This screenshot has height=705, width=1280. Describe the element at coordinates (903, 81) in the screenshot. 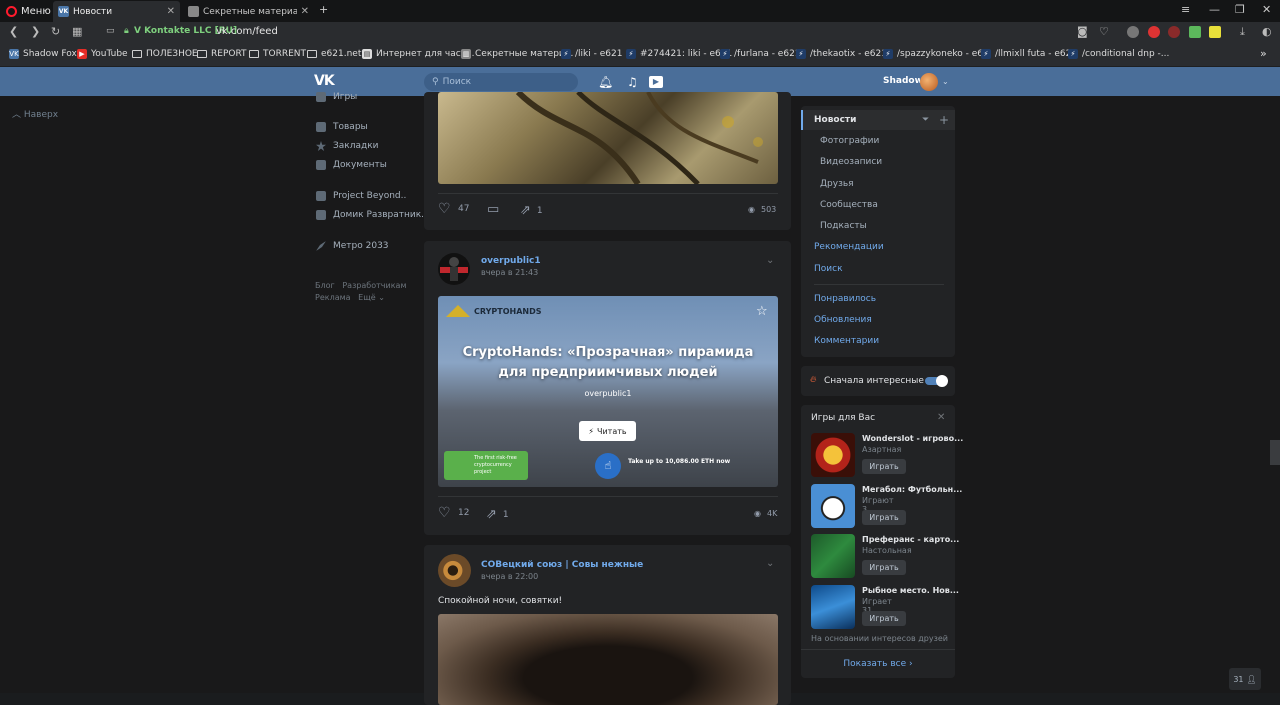

I see `user-name: Shadow` at that location.